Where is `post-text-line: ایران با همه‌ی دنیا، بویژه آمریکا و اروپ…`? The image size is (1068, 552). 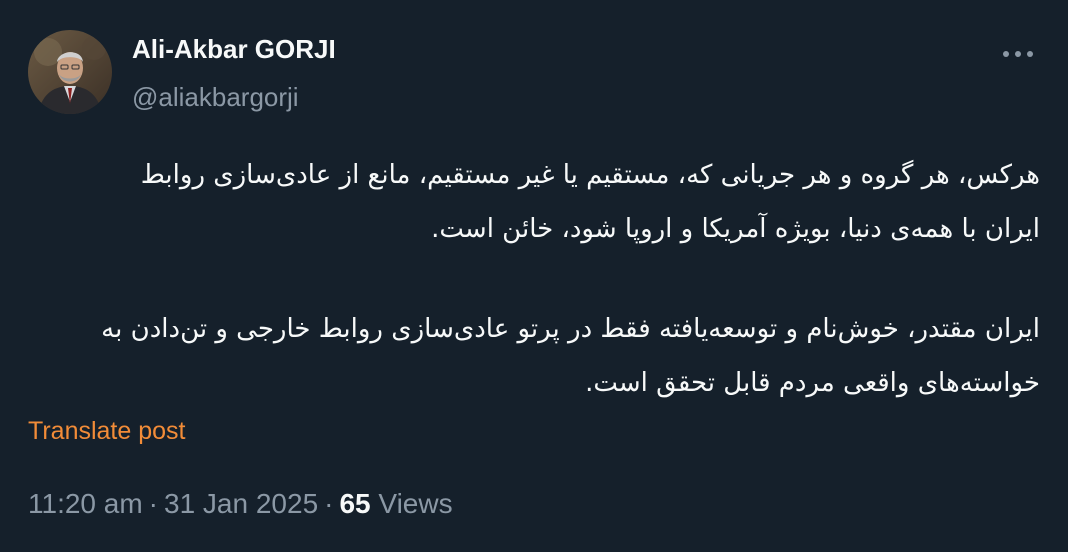
post-text-line: ایران با همه‌ی دنیا، بویژه آمریکا و اروپ… is located at coordinates (735, 229).